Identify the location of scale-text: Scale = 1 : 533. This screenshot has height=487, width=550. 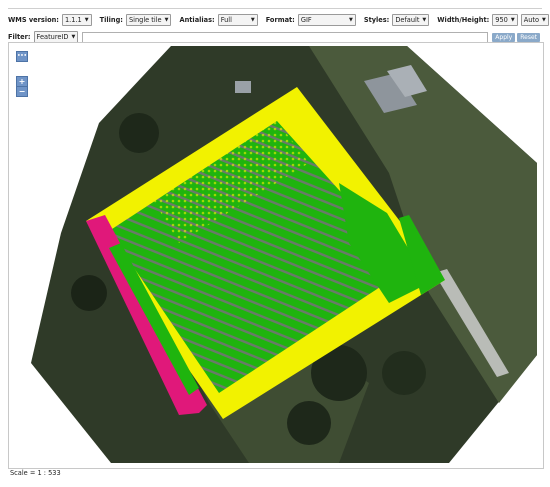
(35, 473).